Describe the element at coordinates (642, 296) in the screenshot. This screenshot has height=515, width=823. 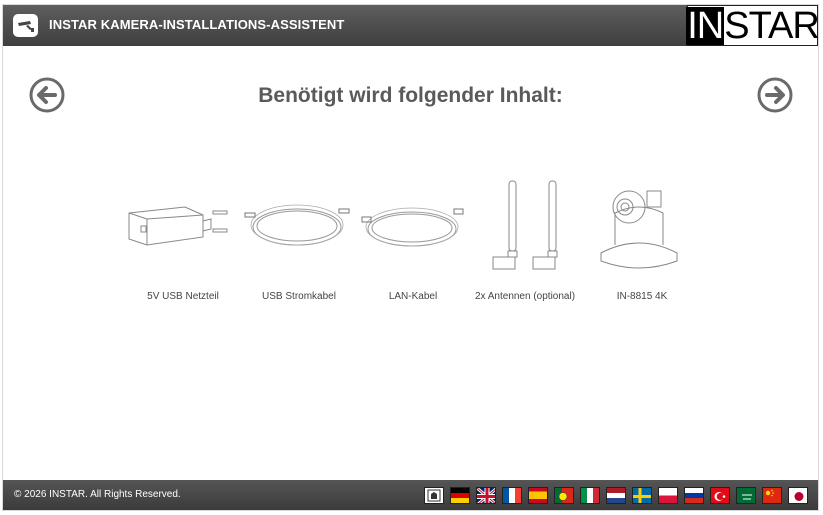
I see `item-label-camera: IN-8815 4K` at that location.